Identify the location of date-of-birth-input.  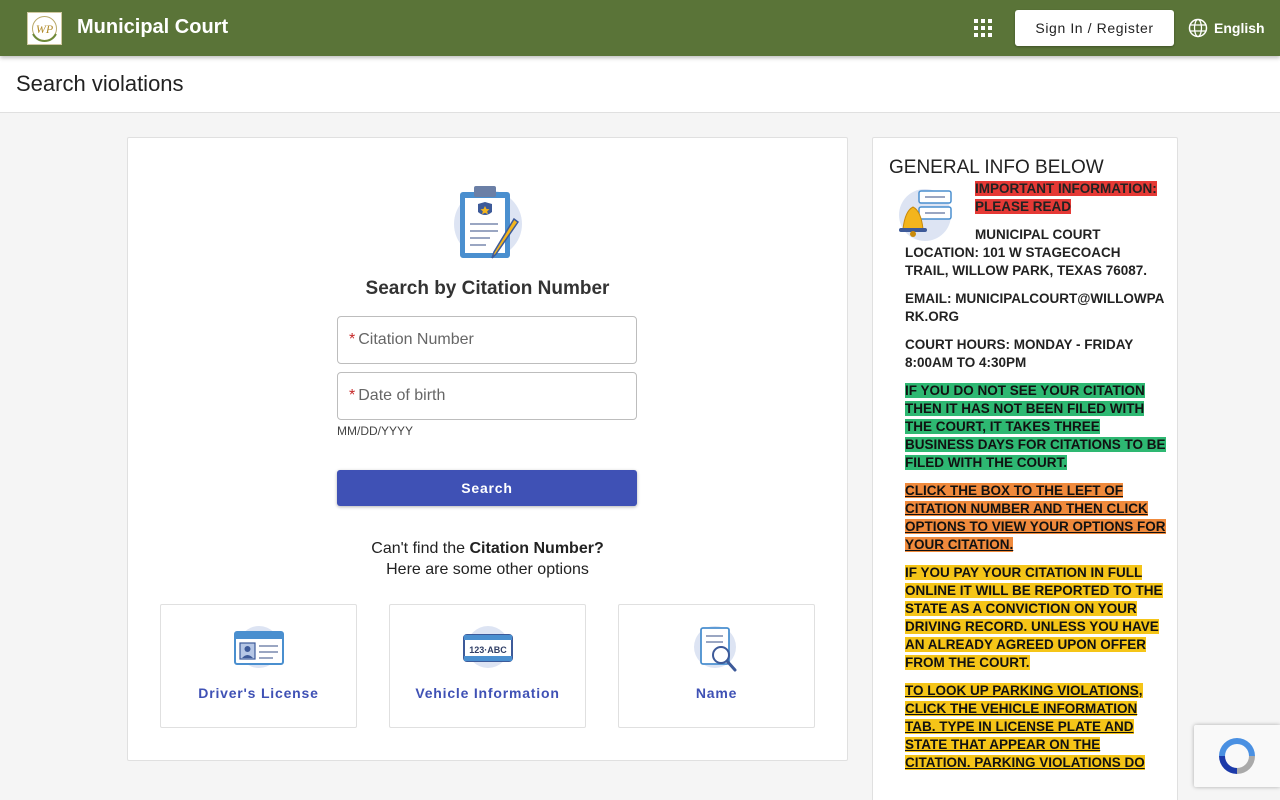
(488, 396).